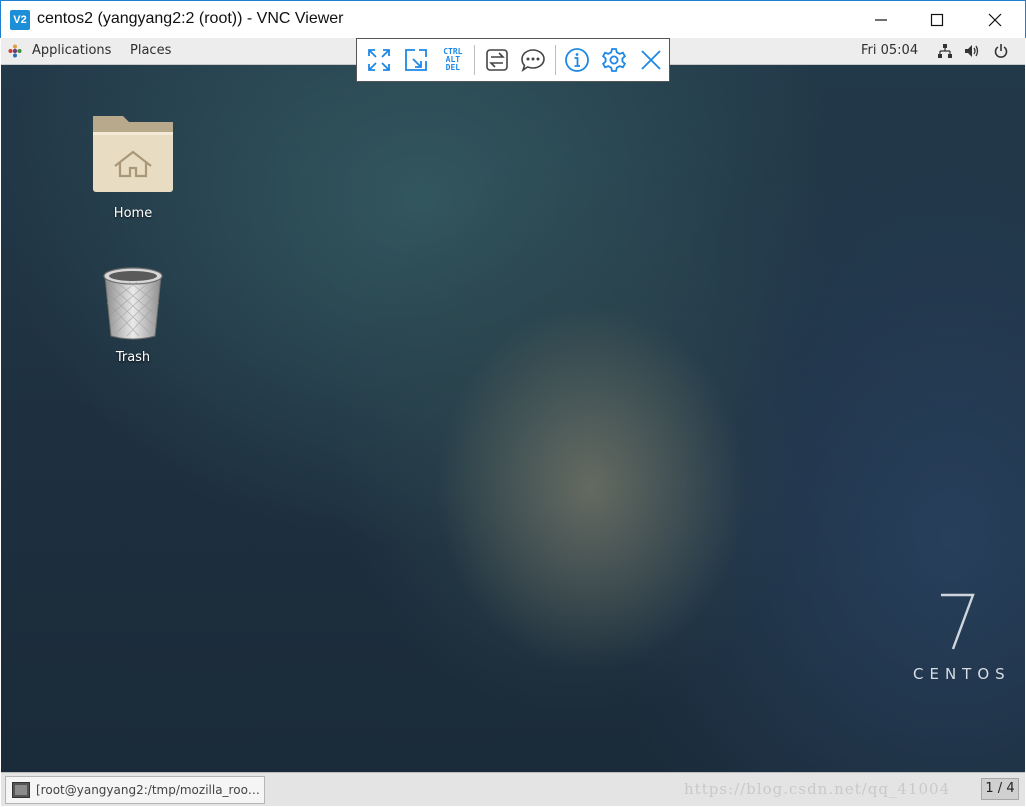 The width and height of the screenshot is (1026, 807). What do you see at coordinates (150, 50) in the screenshot?
I see `places-menu: Places` at bounding box center [150, 50].